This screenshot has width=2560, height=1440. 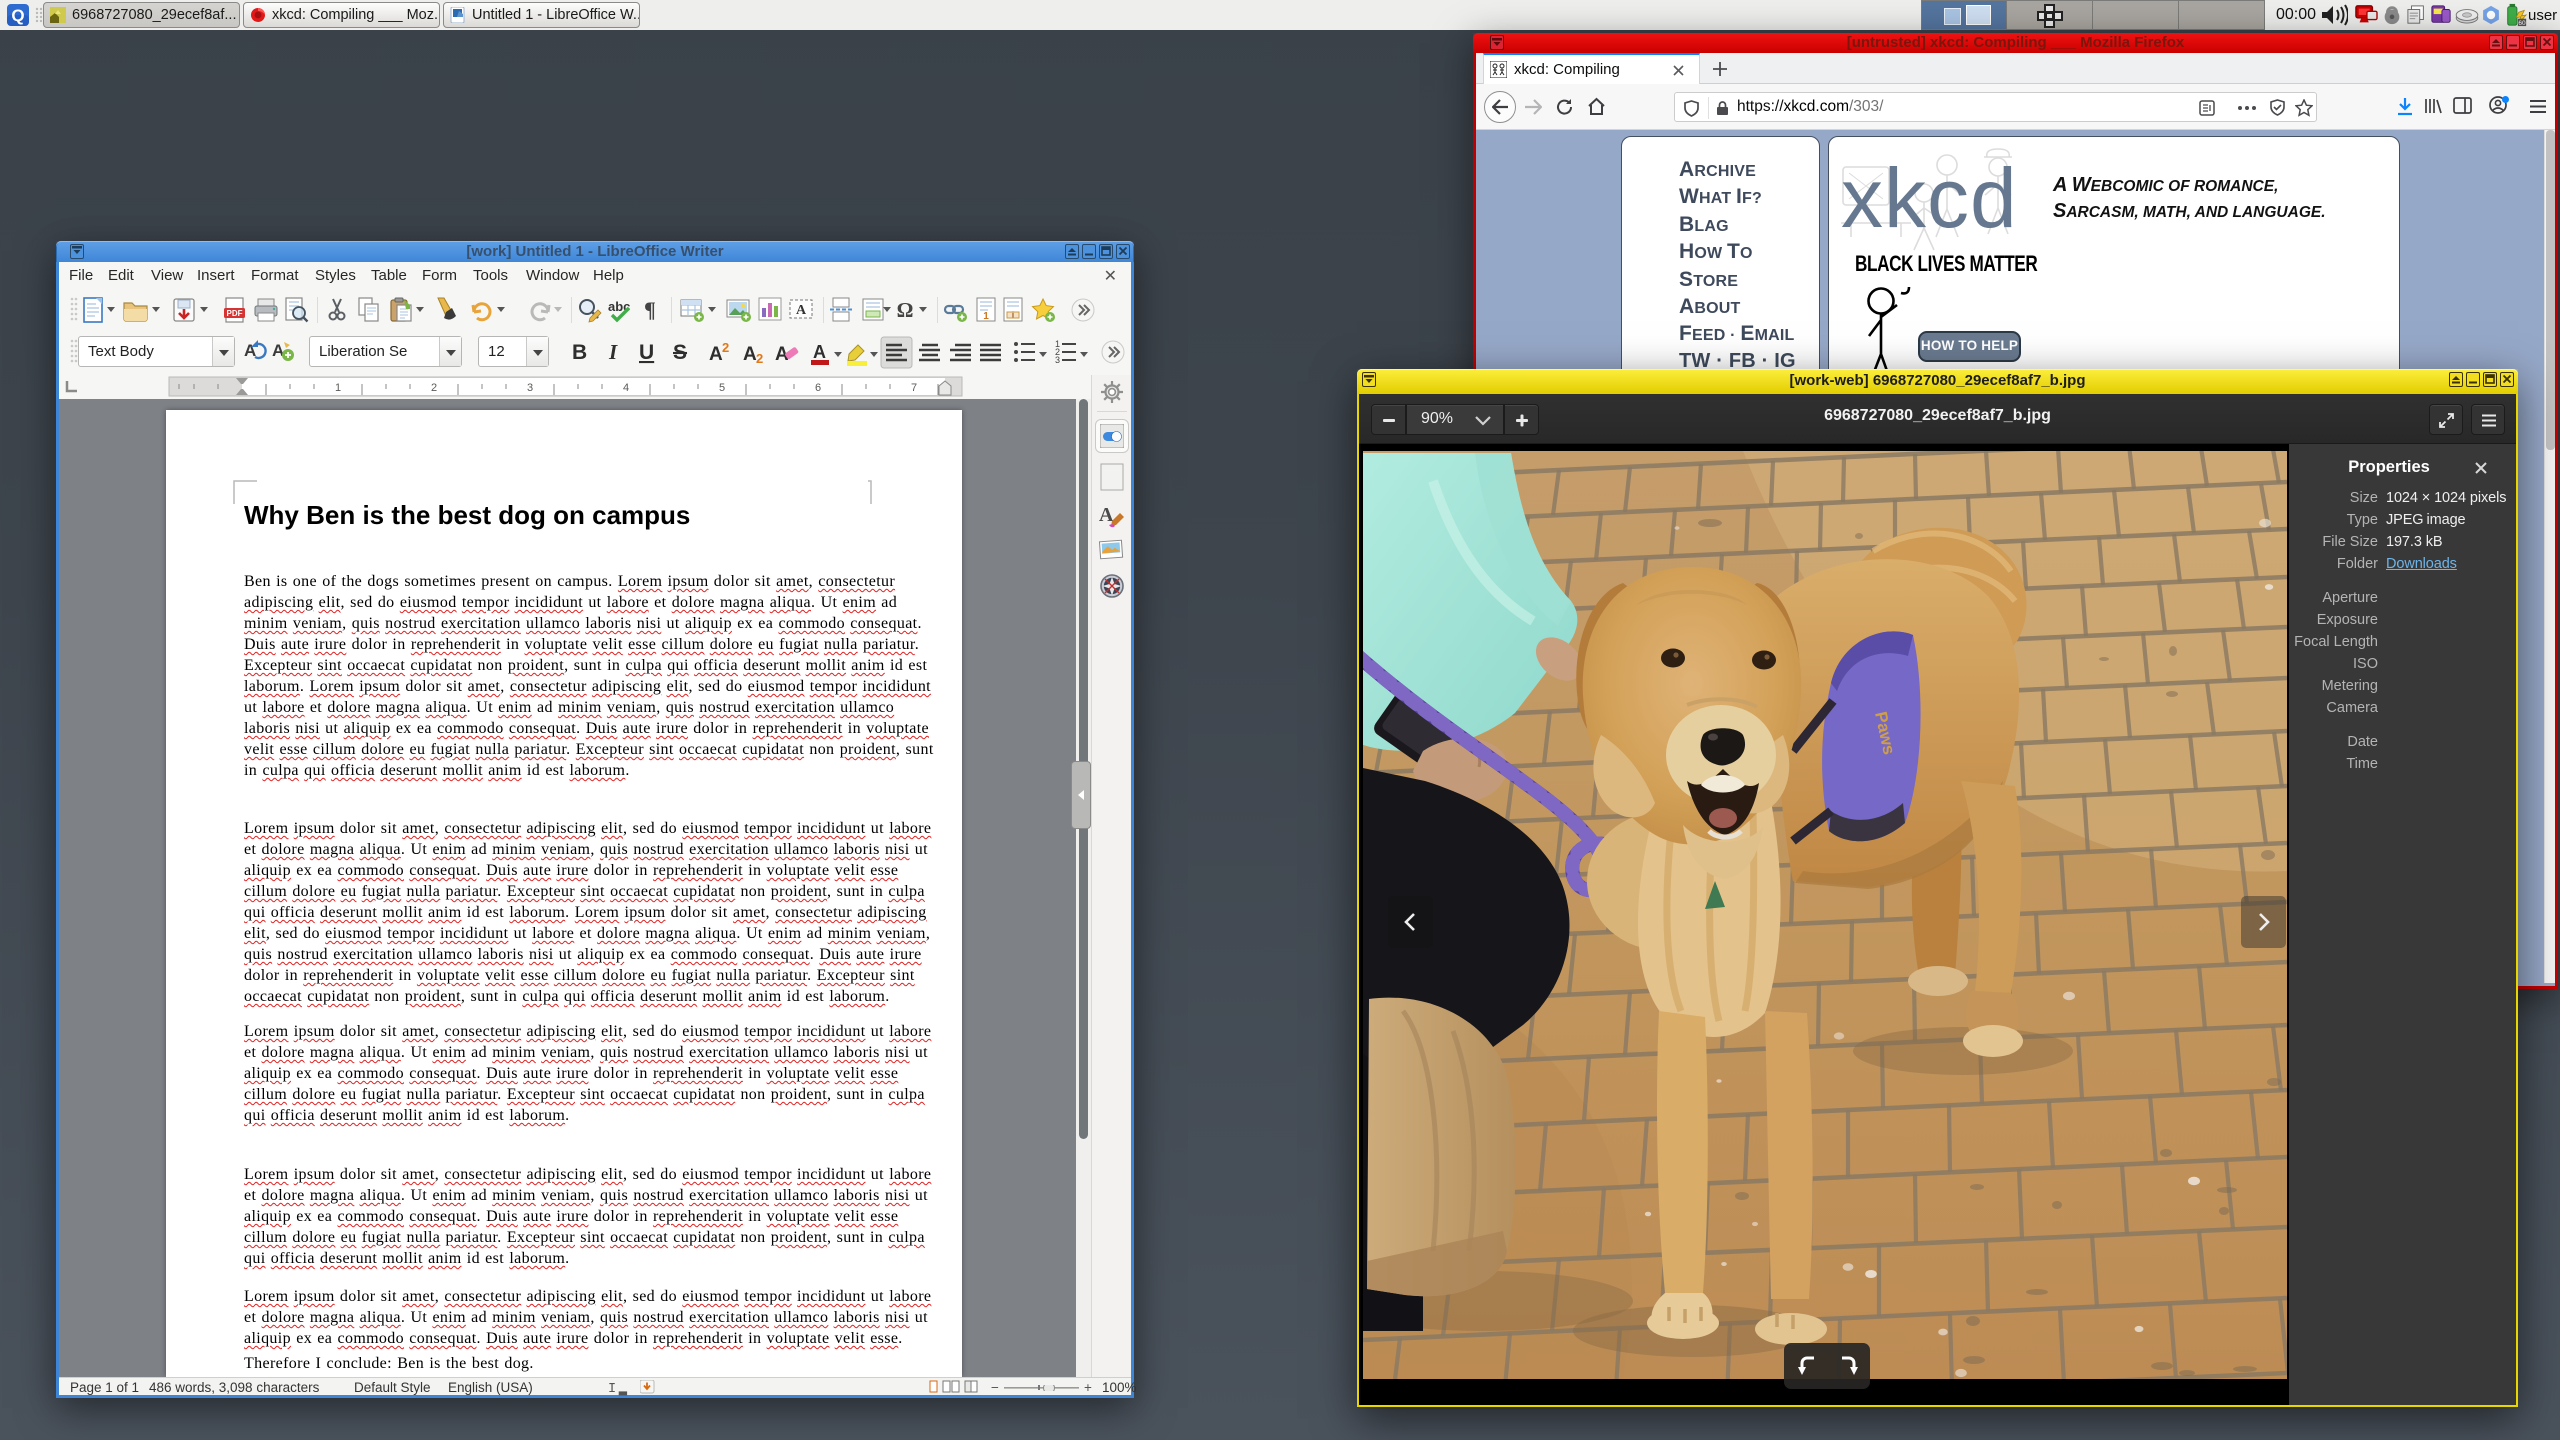 What do you see at coordinates (579, 352) in the screenshot?
I see `svg-text: B` at bounding box center [579, 352].